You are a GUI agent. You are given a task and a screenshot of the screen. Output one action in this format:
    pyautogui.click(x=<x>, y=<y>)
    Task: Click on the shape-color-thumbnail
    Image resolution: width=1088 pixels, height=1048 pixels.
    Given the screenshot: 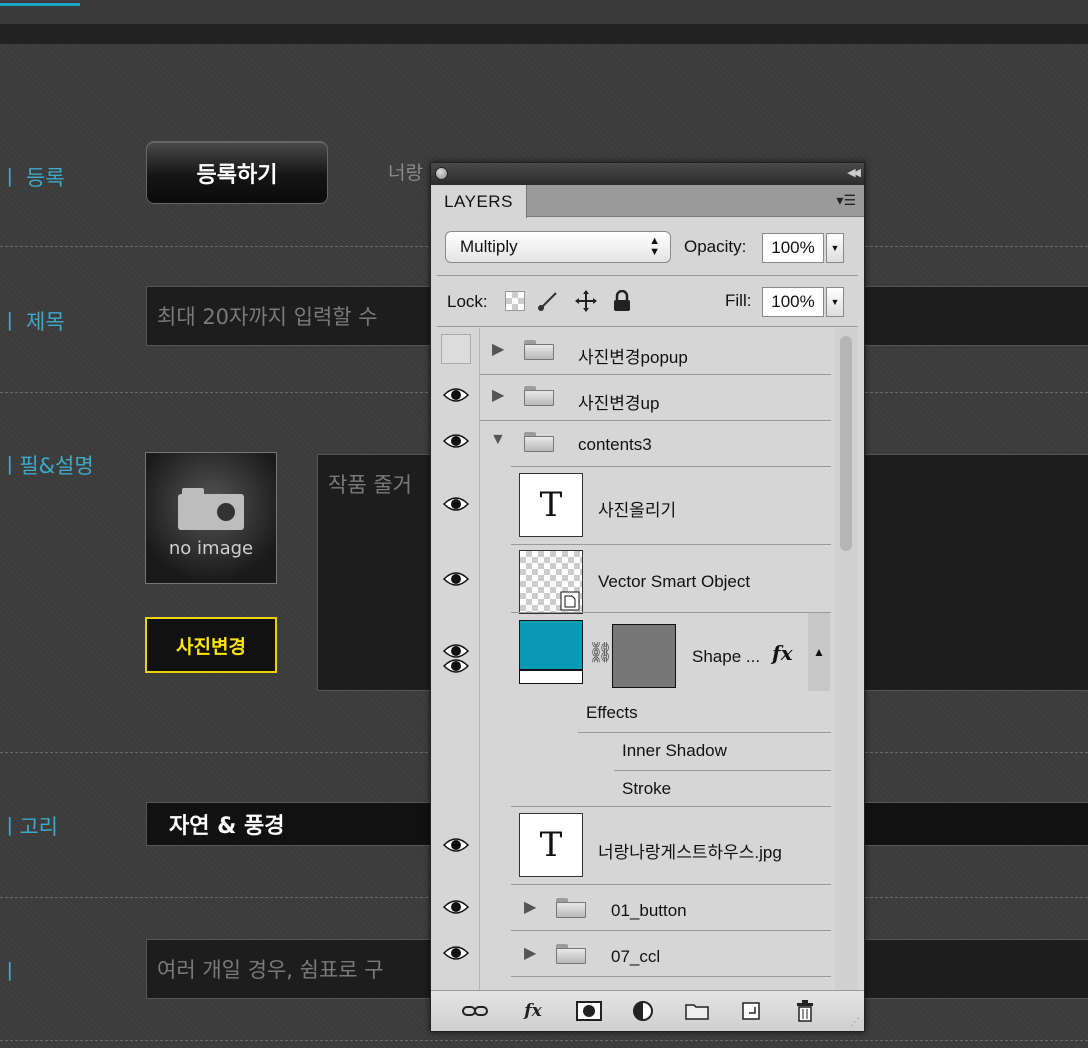 What is the action you would take?
    pyautogui.click(x=551, y=652)
    